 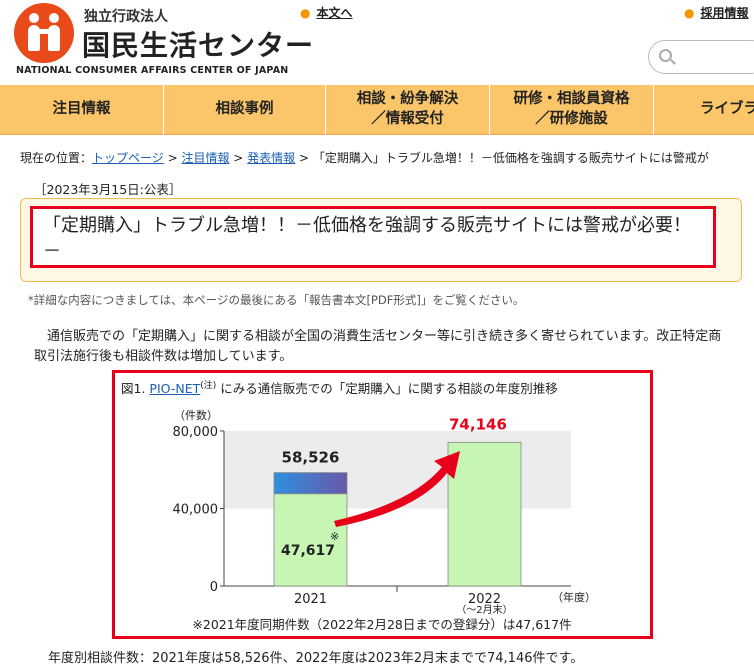 I want to click on data-label-2021-base: 47,617, so click(x=308, y=551).